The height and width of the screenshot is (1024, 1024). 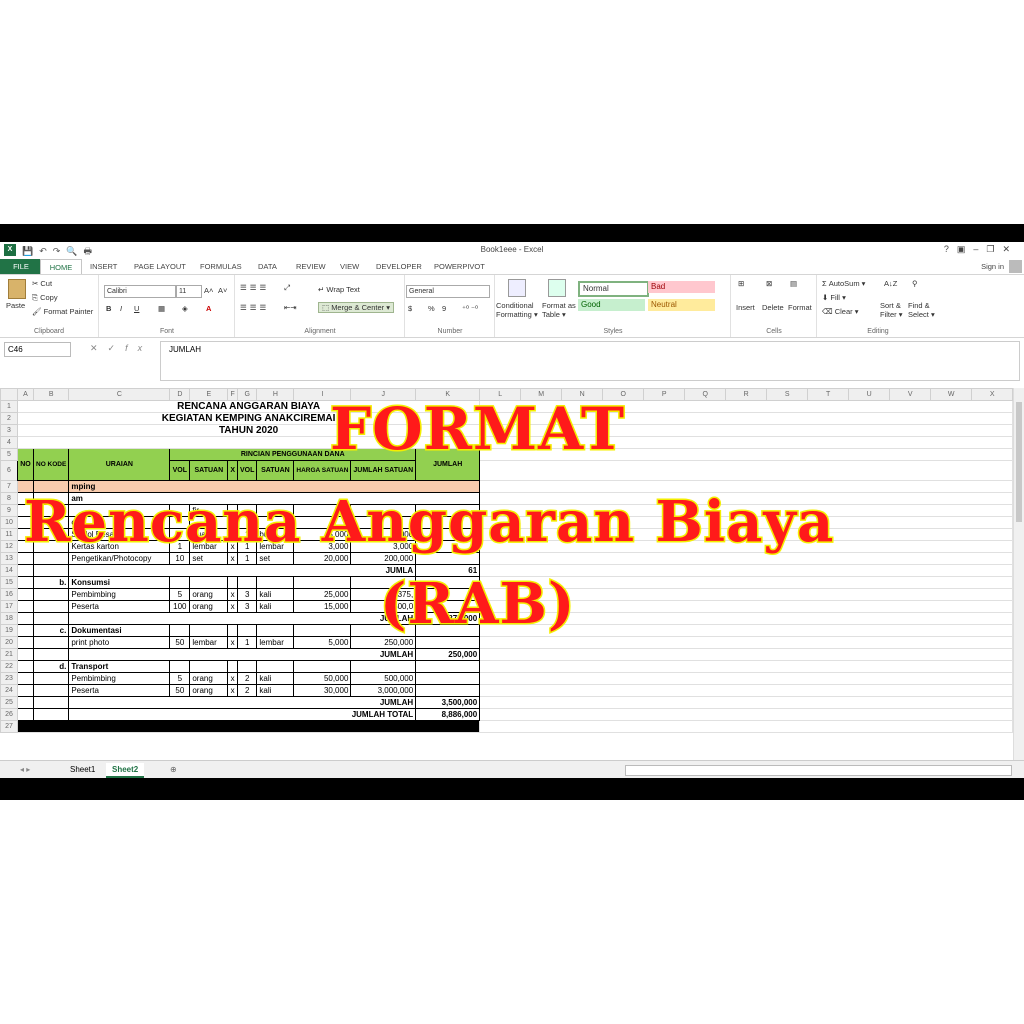 I want to click on header-harga-satuan: HARGA SATUAN, so click(x=322, y=470).